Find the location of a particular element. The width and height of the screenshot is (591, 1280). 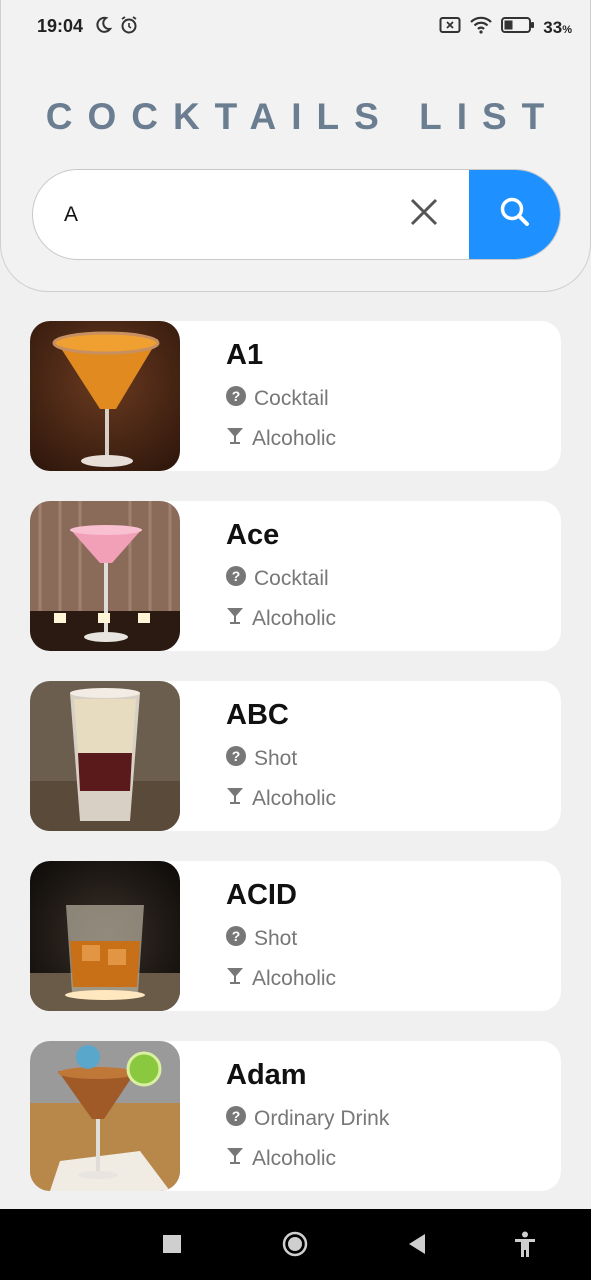

search-bar is located at coordinates (296, 214).